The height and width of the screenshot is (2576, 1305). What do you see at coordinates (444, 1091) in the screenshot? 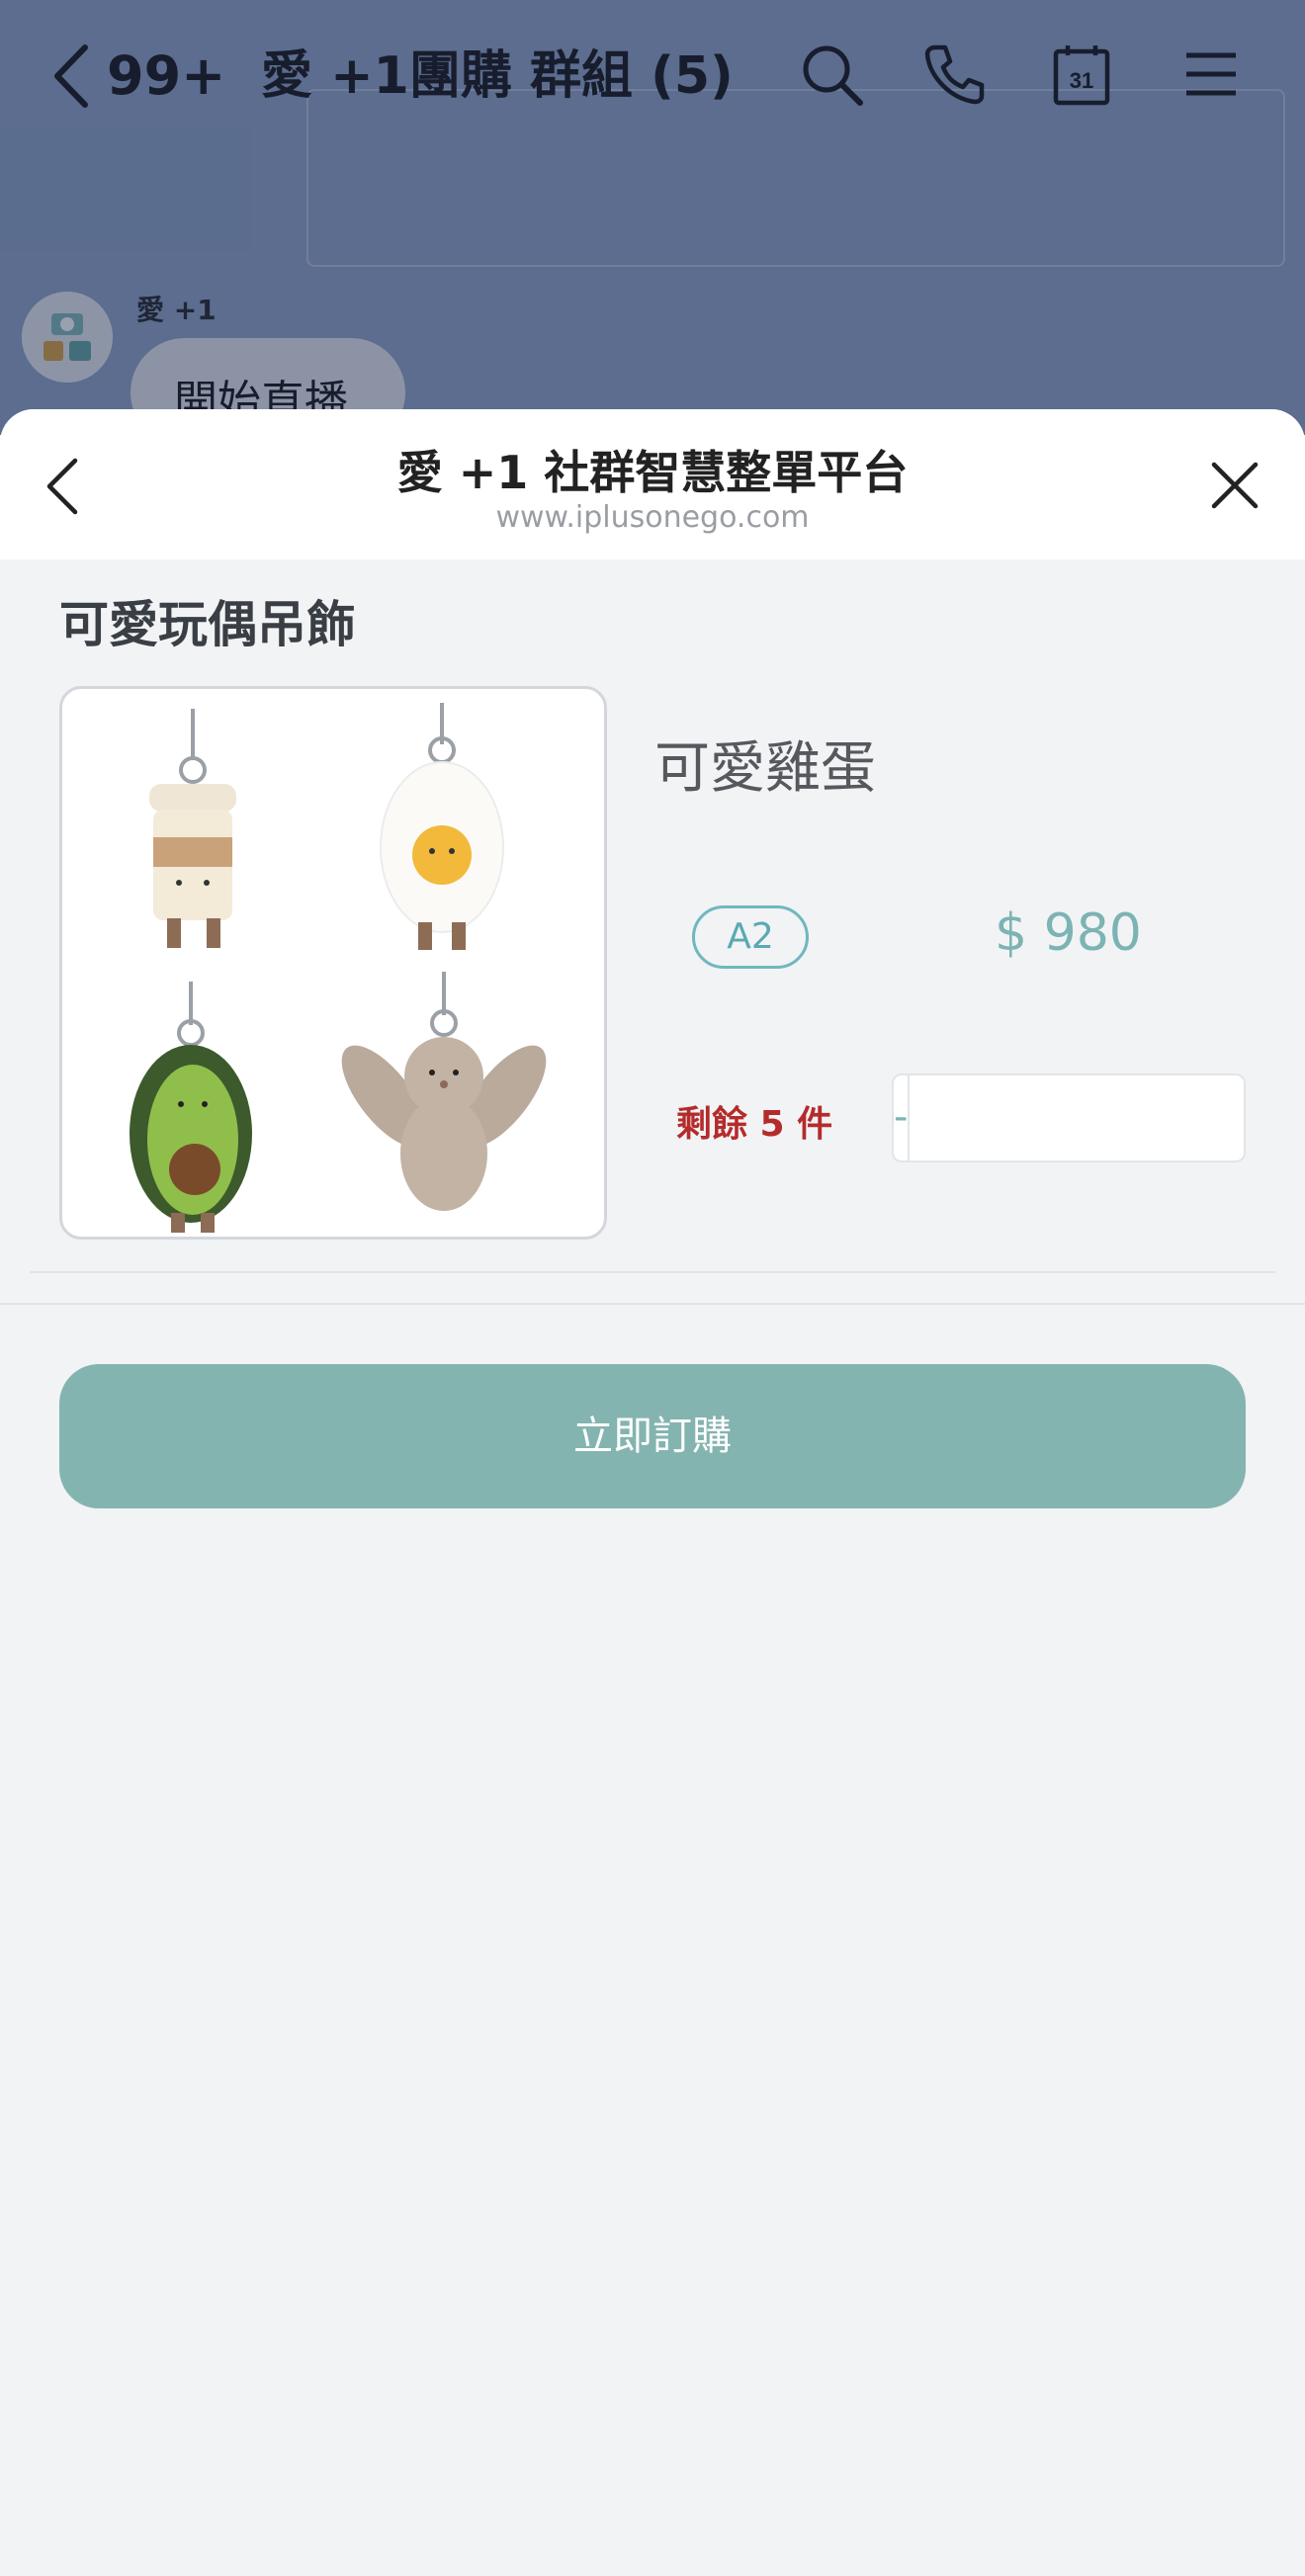
I see `bunny-plush-icon` at bounding box center [444, 1091].